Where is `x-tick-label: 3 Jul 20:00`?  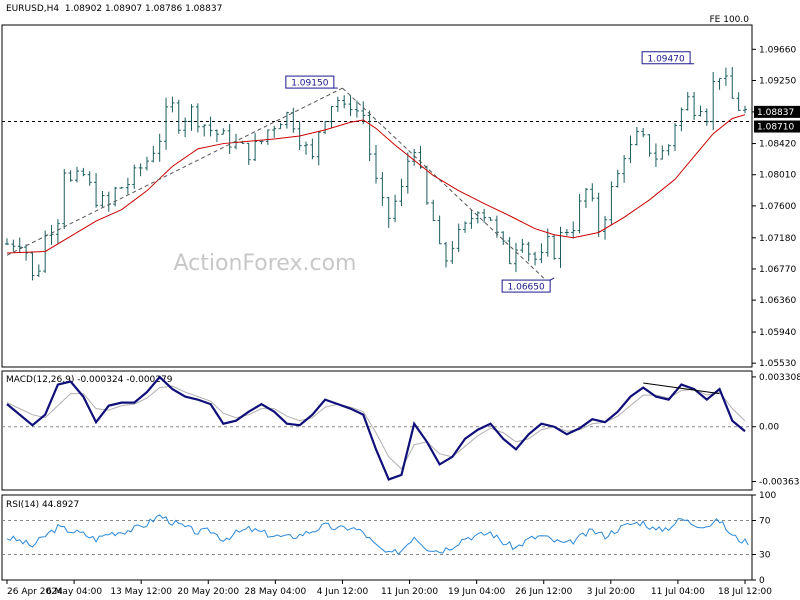
x-tick-label: 3 Jul 20:00 is located at coordinates (611, 592).